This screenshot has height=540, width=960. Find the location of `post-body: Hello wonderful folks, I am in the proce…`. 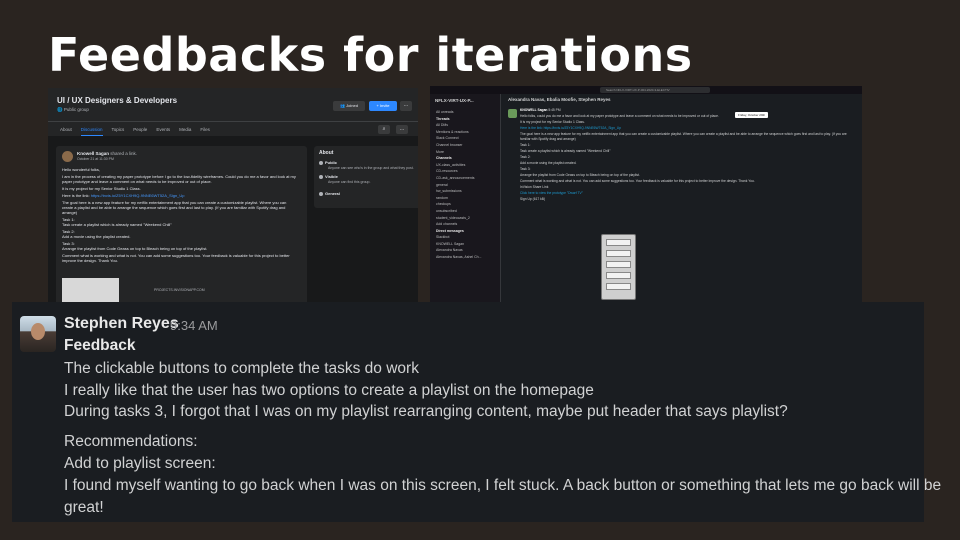

post-body: Hello wonderful folks, I am in the proce… is located at coordinates (180, 216).